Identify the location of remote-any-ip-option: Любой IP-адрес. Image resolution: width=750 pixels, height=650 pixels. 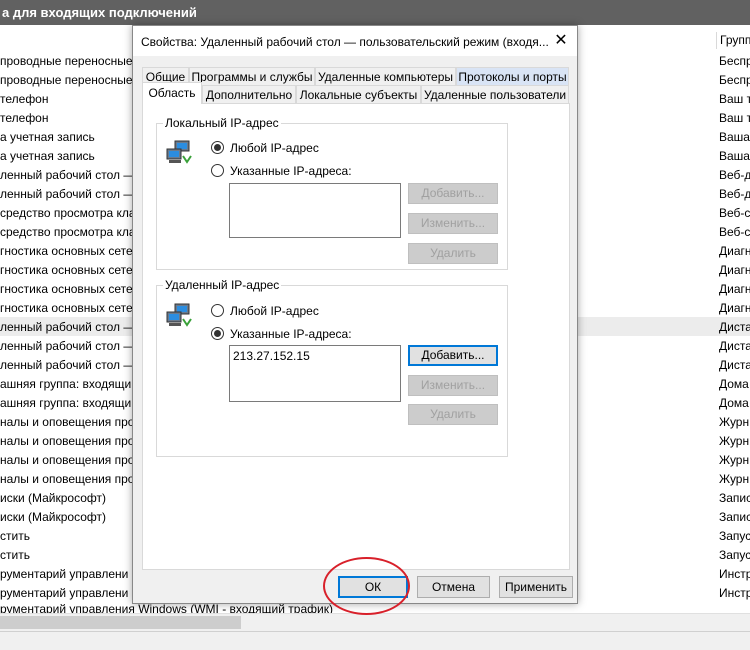
(265, 311).